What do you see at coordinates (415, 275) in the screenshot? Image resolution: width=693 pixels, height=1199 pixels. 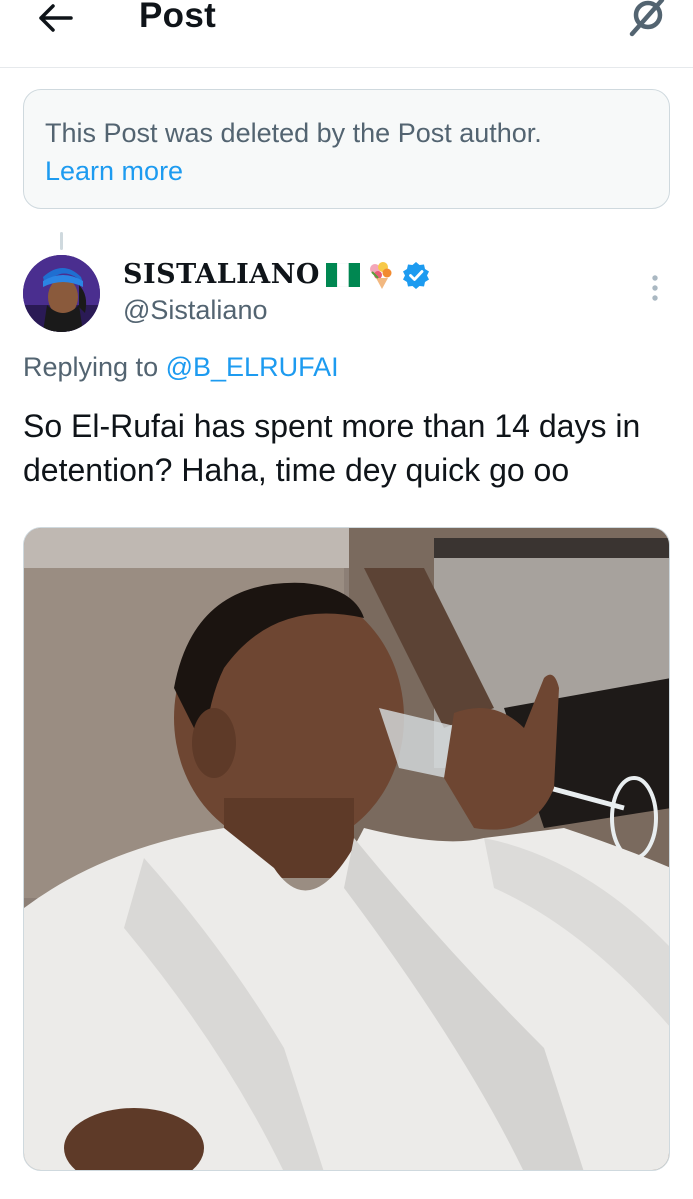 I see `verified-badge-icon` at bounding box center [415, 275].